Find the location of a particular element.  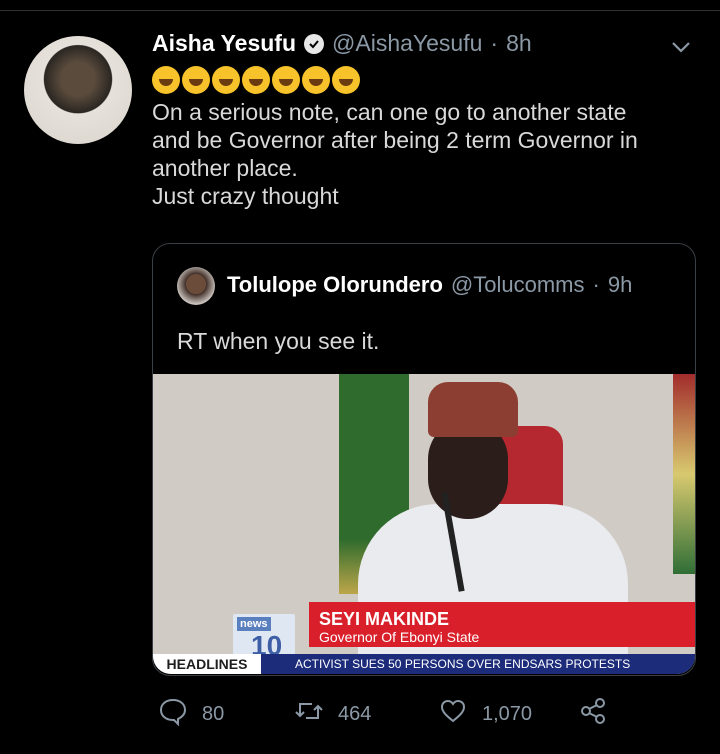

quoted-author-handle: @Tolucomms is located at coordinates (518, 285).